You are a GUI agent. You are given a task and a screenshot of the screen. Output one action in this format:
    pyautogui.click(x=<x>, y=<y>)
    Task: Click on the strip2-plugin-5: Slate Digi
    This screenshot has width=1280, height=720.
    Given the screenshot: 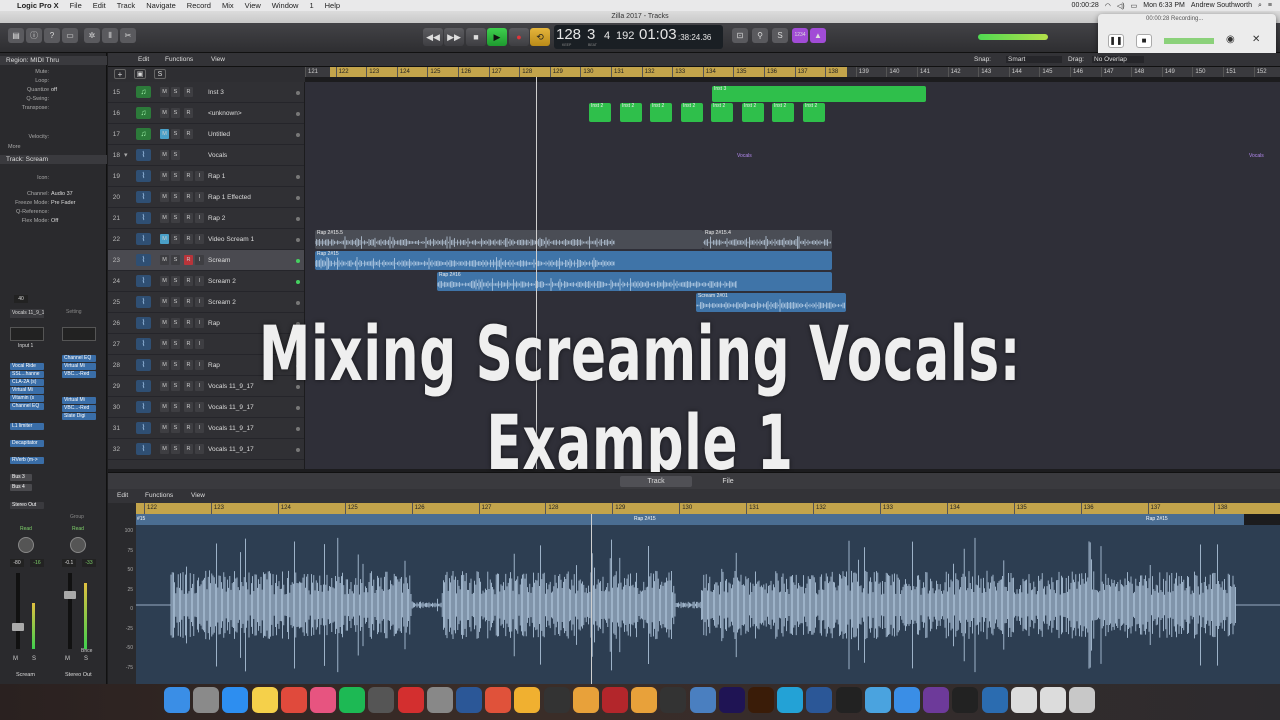 What is the action you would take?
    pyautogui.click(x=79, y=416)
    